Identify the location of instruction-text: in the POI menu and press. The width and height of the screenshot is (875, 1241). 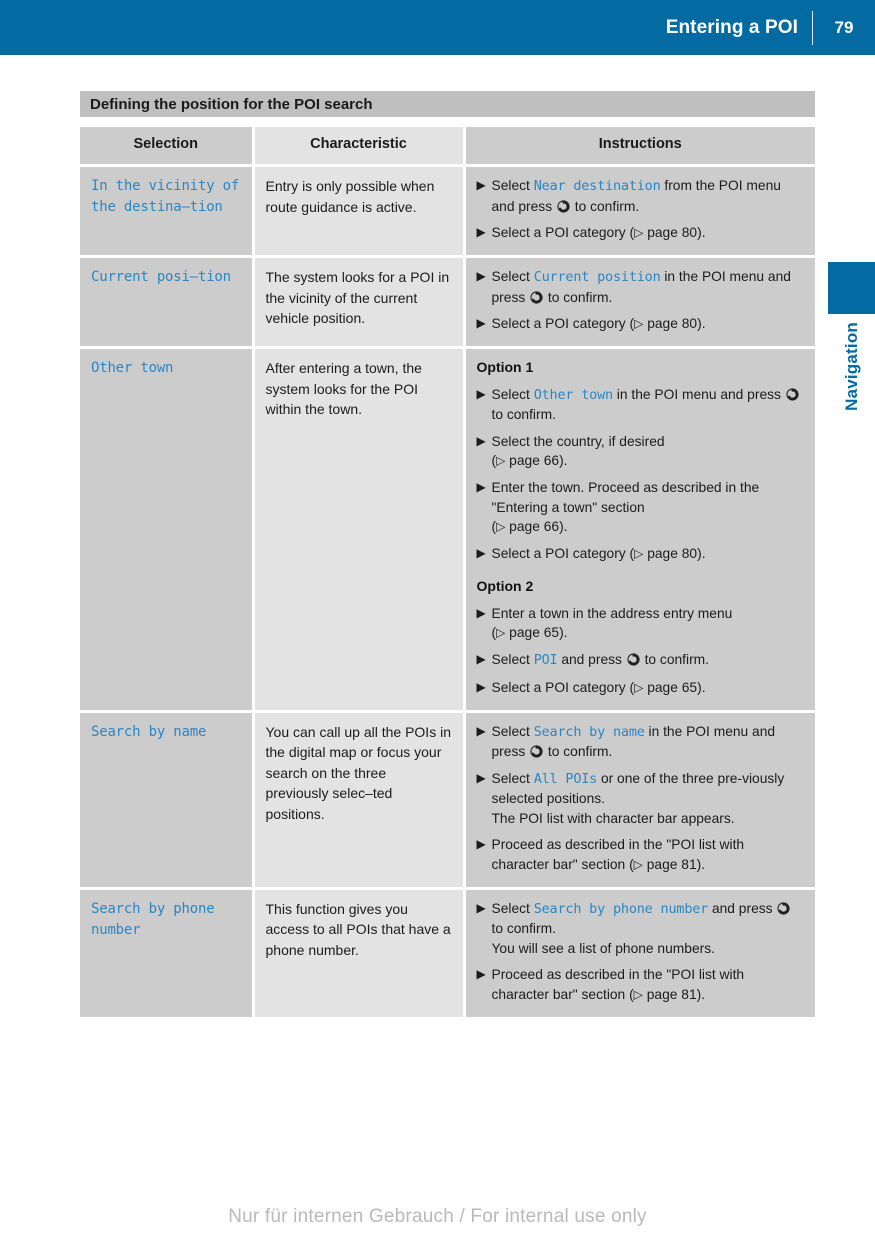
(698, 394).